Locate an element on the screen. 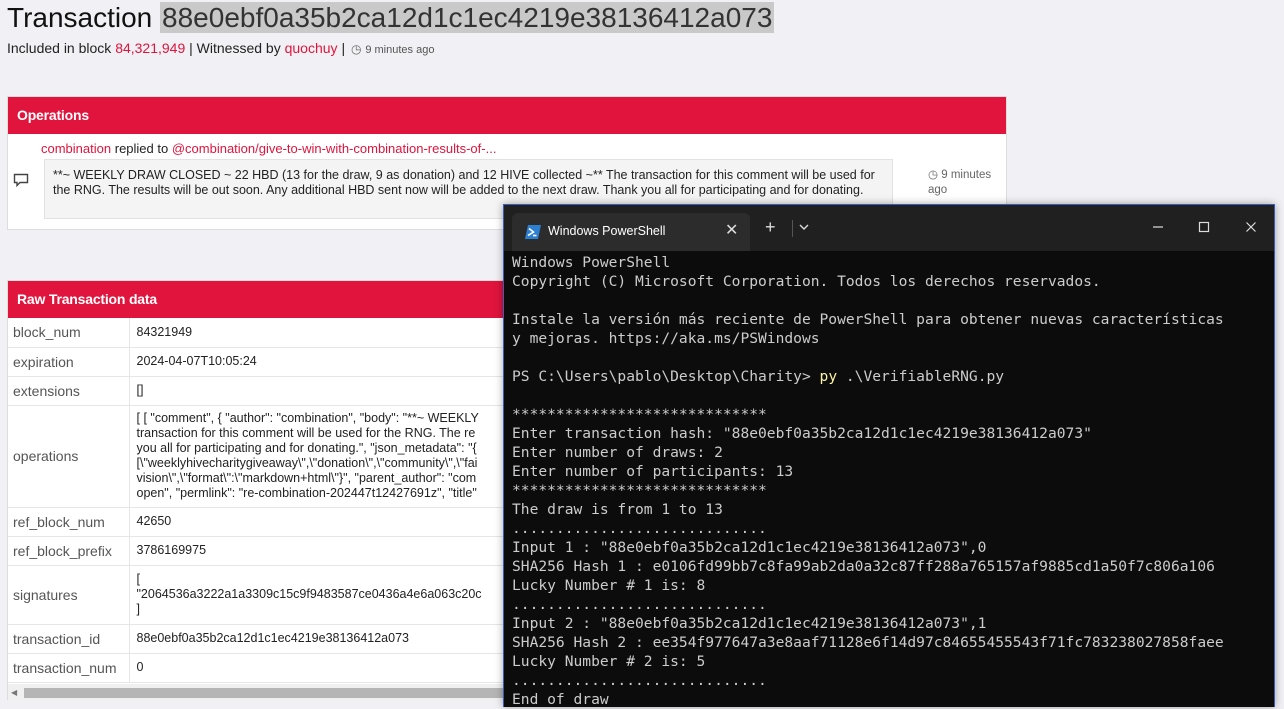 The image size is (1284, 709). console-line: y mejoras. https://aka.ms/PSWindows is located at coordinates (666, 338).